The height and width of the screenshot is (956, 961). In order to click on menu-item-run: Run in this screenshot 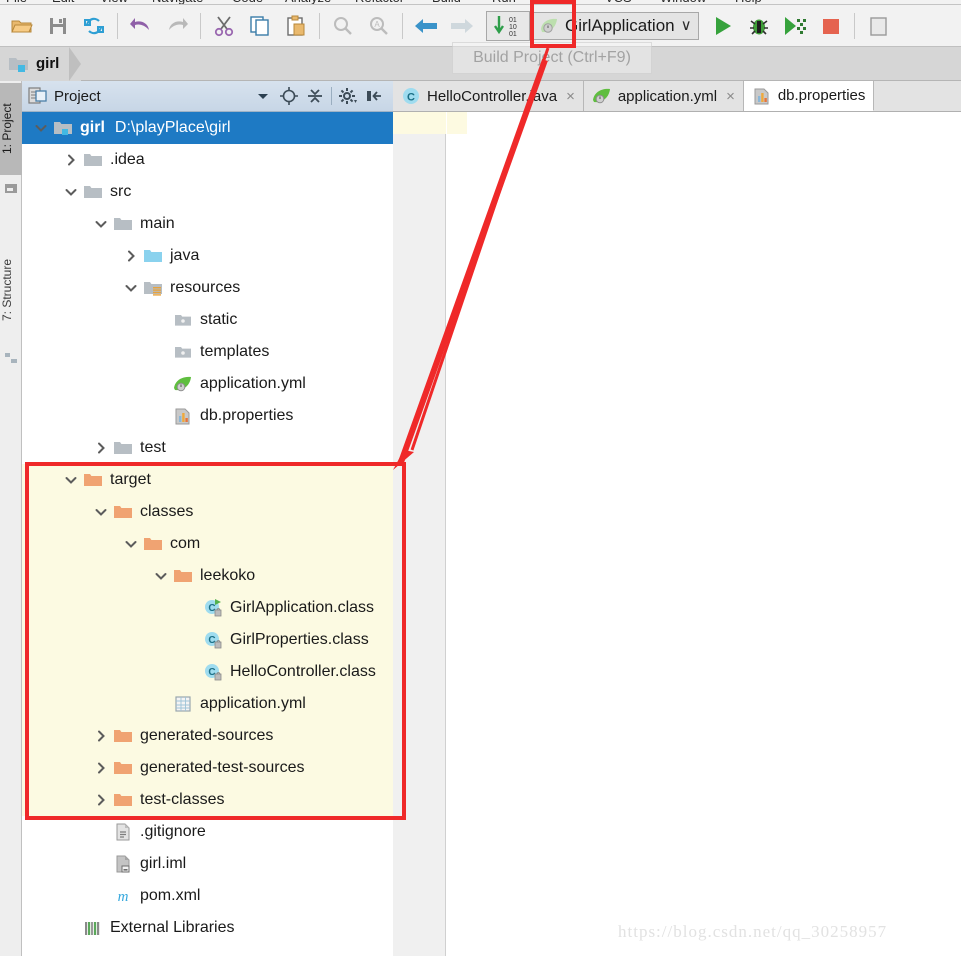, I will do `click(504, 2)`.